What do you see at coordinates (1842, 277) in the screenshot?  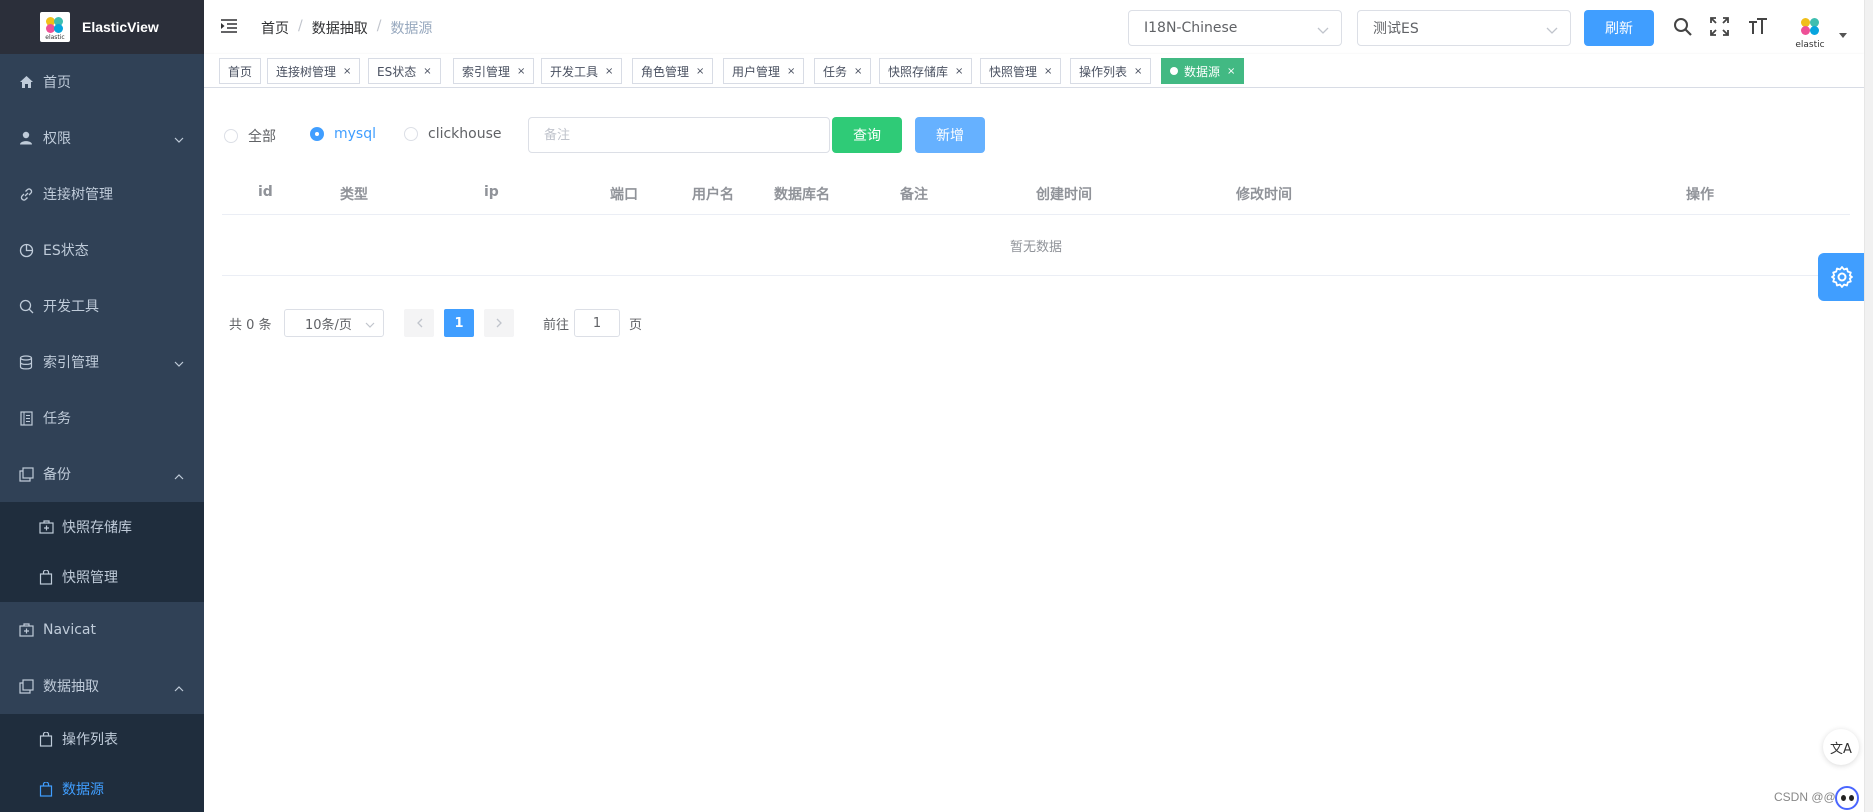 I see `settings-button` at bounding box center [1842, 277].